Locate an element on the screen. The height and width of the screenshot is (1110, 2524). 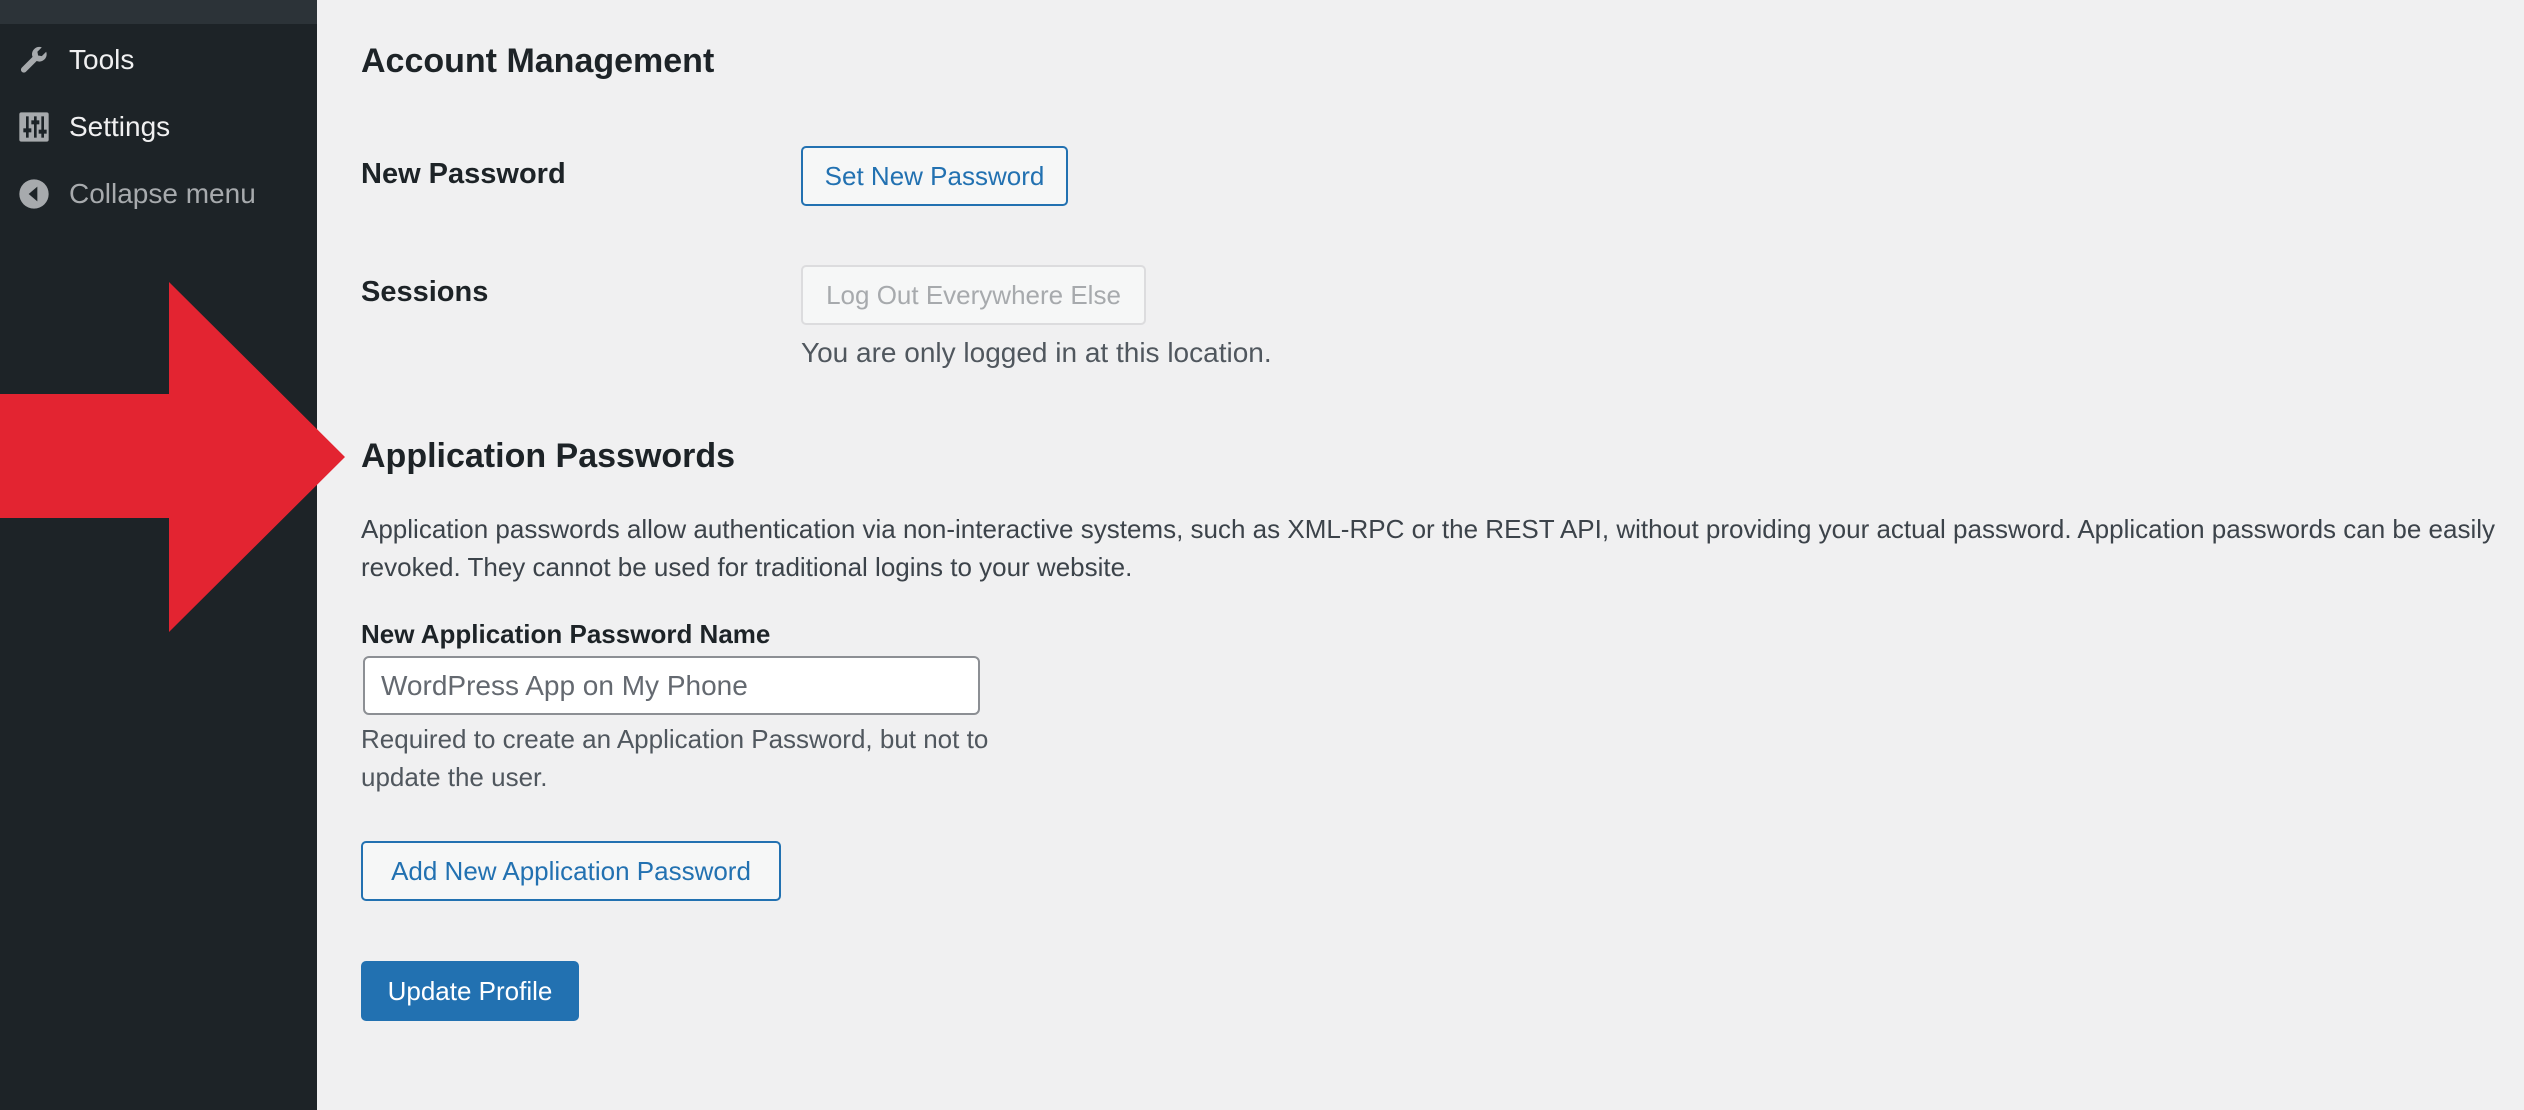
sidebar-item-settings: Settings is located at coordinates (158, 127).